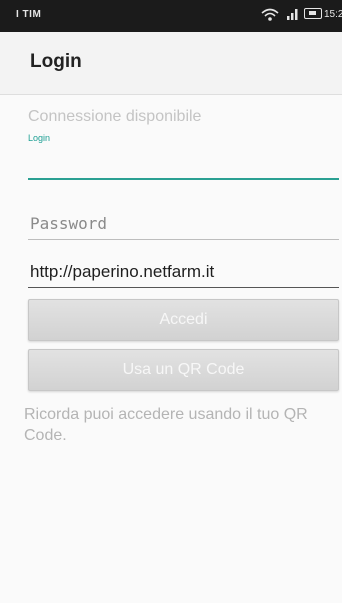  What do you see at coordinates (333, 14) in the screenshot?
I see `clock: 15:23` at bounding box center [333, 14].